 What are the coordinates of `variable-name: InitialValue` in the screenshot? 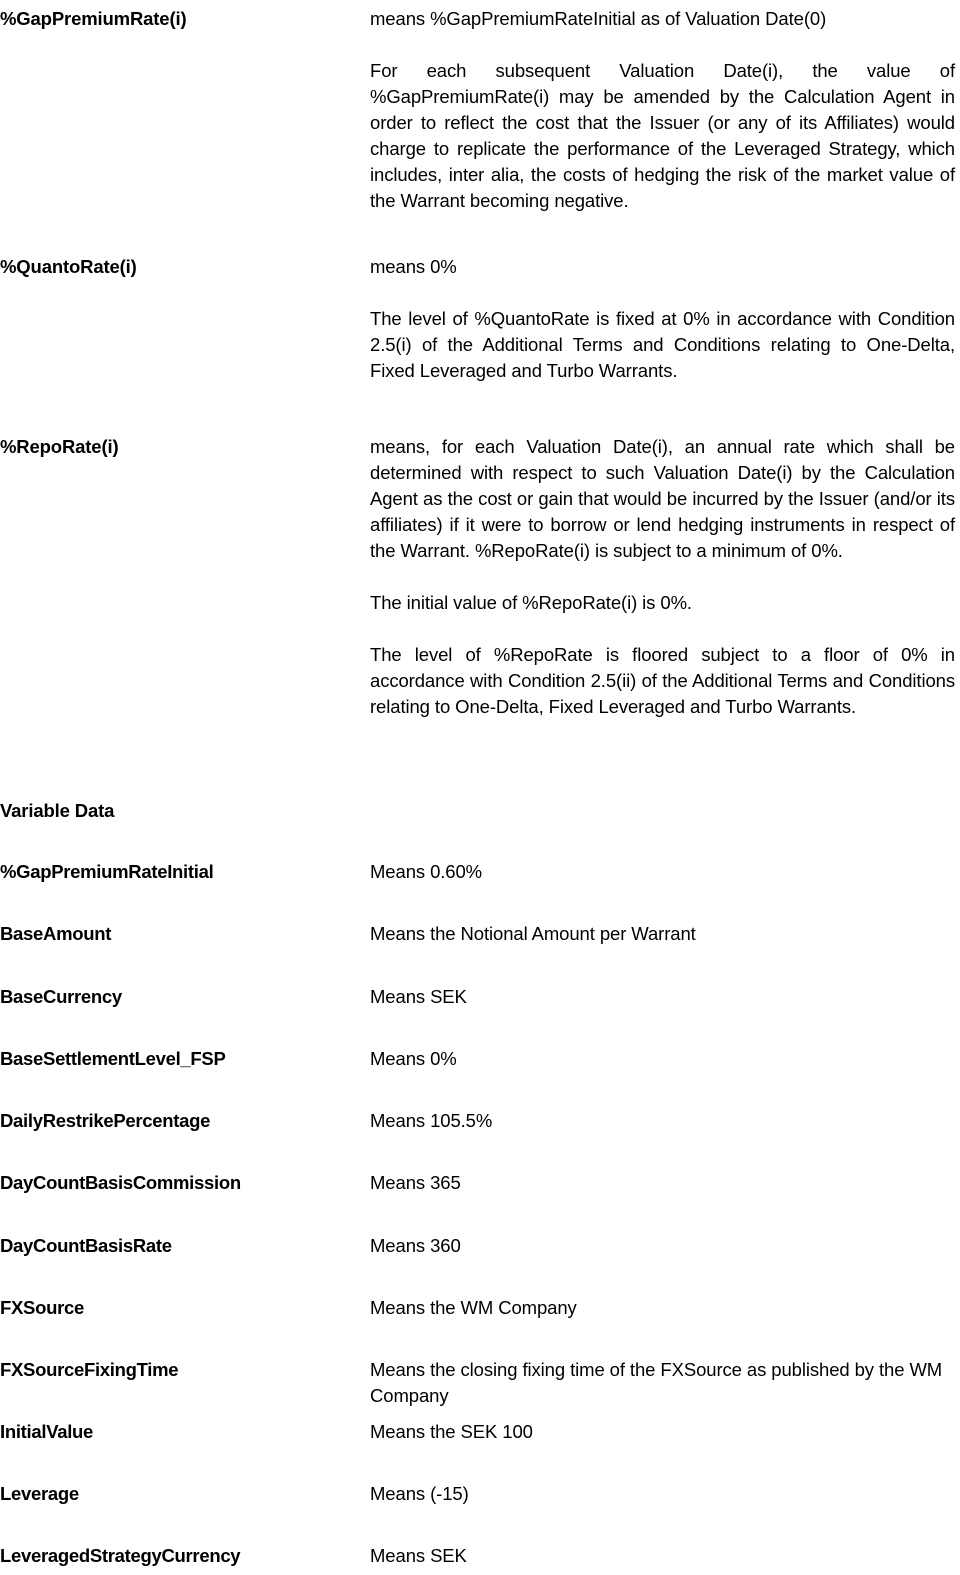 It's located at (47, 1431).